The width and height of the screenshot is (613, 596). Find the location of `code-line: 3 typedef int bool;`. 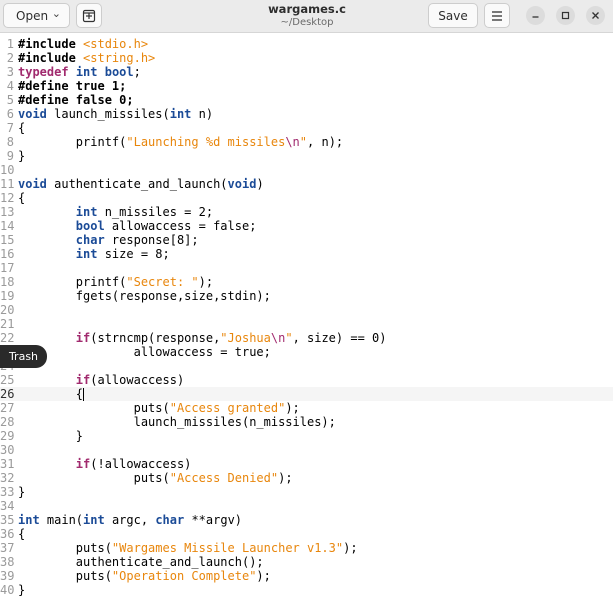

code-line: 3 typedef int bool; is located at coordinates (306, 72).